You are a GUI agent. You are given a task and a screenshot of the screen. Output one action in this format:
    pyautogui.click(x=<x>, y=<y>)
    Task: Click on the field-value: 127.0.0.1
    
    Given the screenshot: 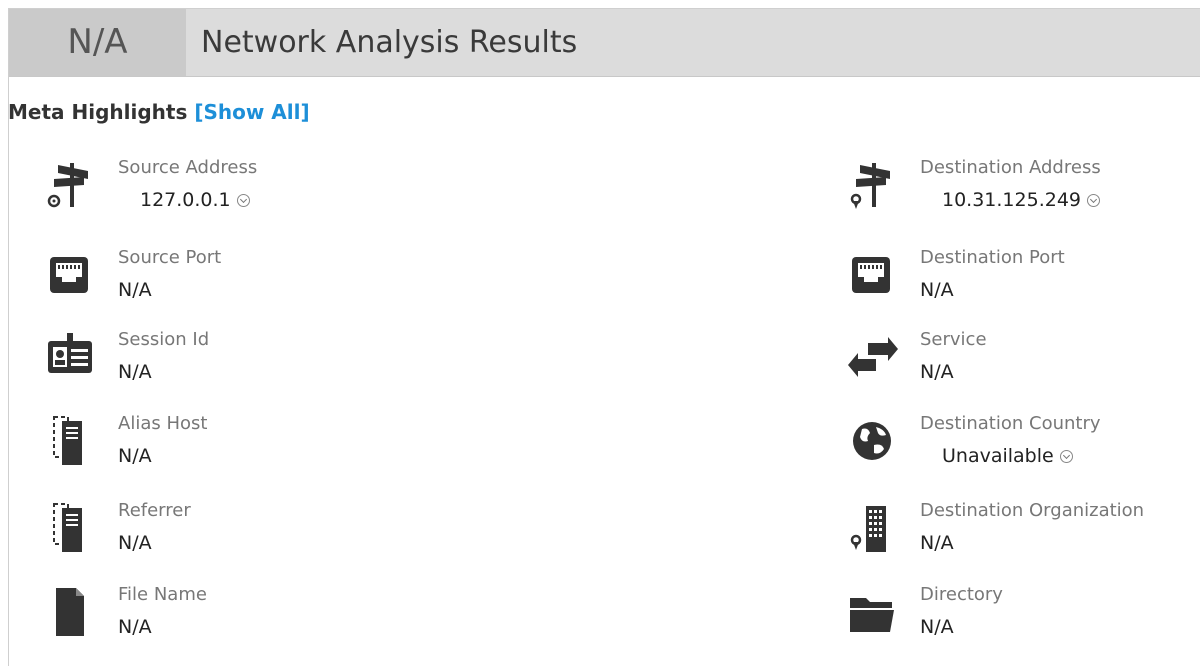 What is the action you would take?
    pyautogui.click(x=195, y=200)
    